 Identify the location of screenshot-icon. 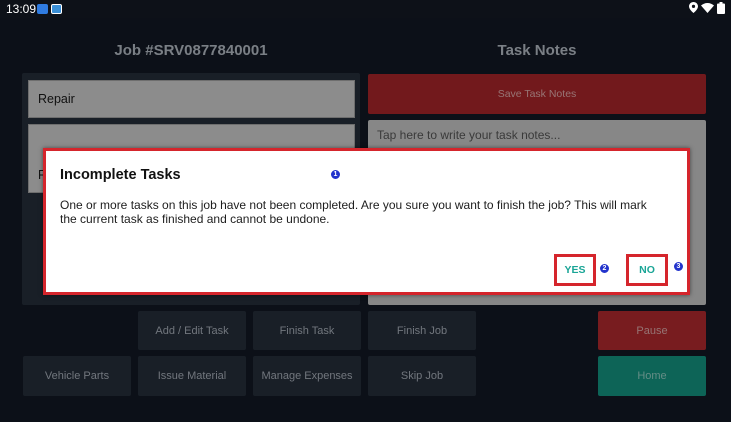
(56, 9).